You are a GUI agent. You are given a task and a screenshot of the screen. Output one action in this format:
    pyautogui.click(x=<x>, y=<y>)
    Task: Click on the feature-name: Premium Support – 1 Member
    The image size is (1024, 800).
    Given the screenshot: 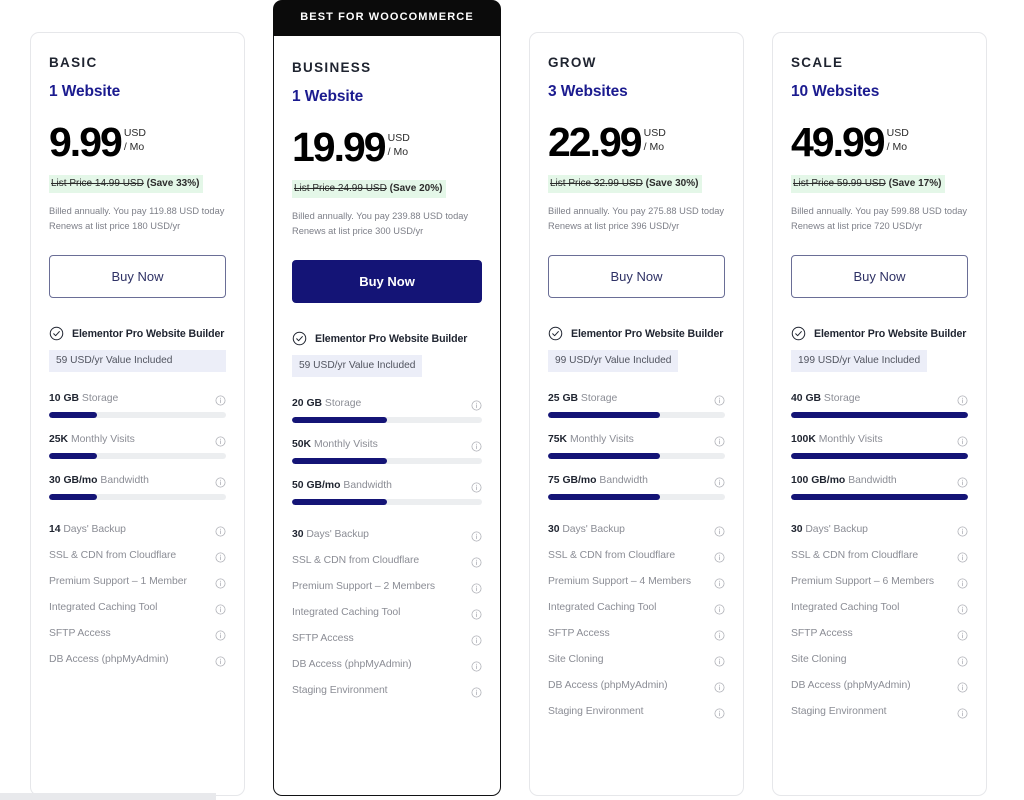 What is the action you would take?
    pyautogui.click(x=118, y=582)
    